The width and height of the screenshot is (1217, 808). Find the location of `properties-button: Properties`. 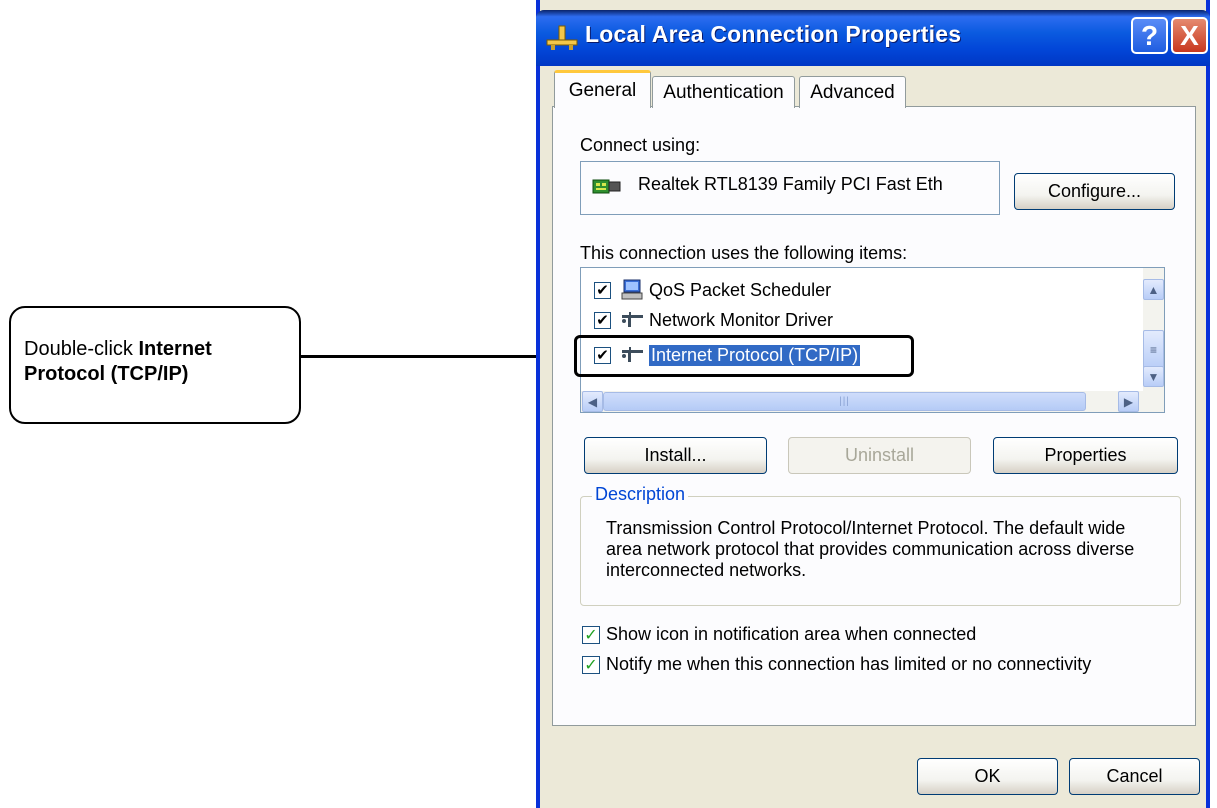

properties-button: Properties is located at coordinates (1085, 455).